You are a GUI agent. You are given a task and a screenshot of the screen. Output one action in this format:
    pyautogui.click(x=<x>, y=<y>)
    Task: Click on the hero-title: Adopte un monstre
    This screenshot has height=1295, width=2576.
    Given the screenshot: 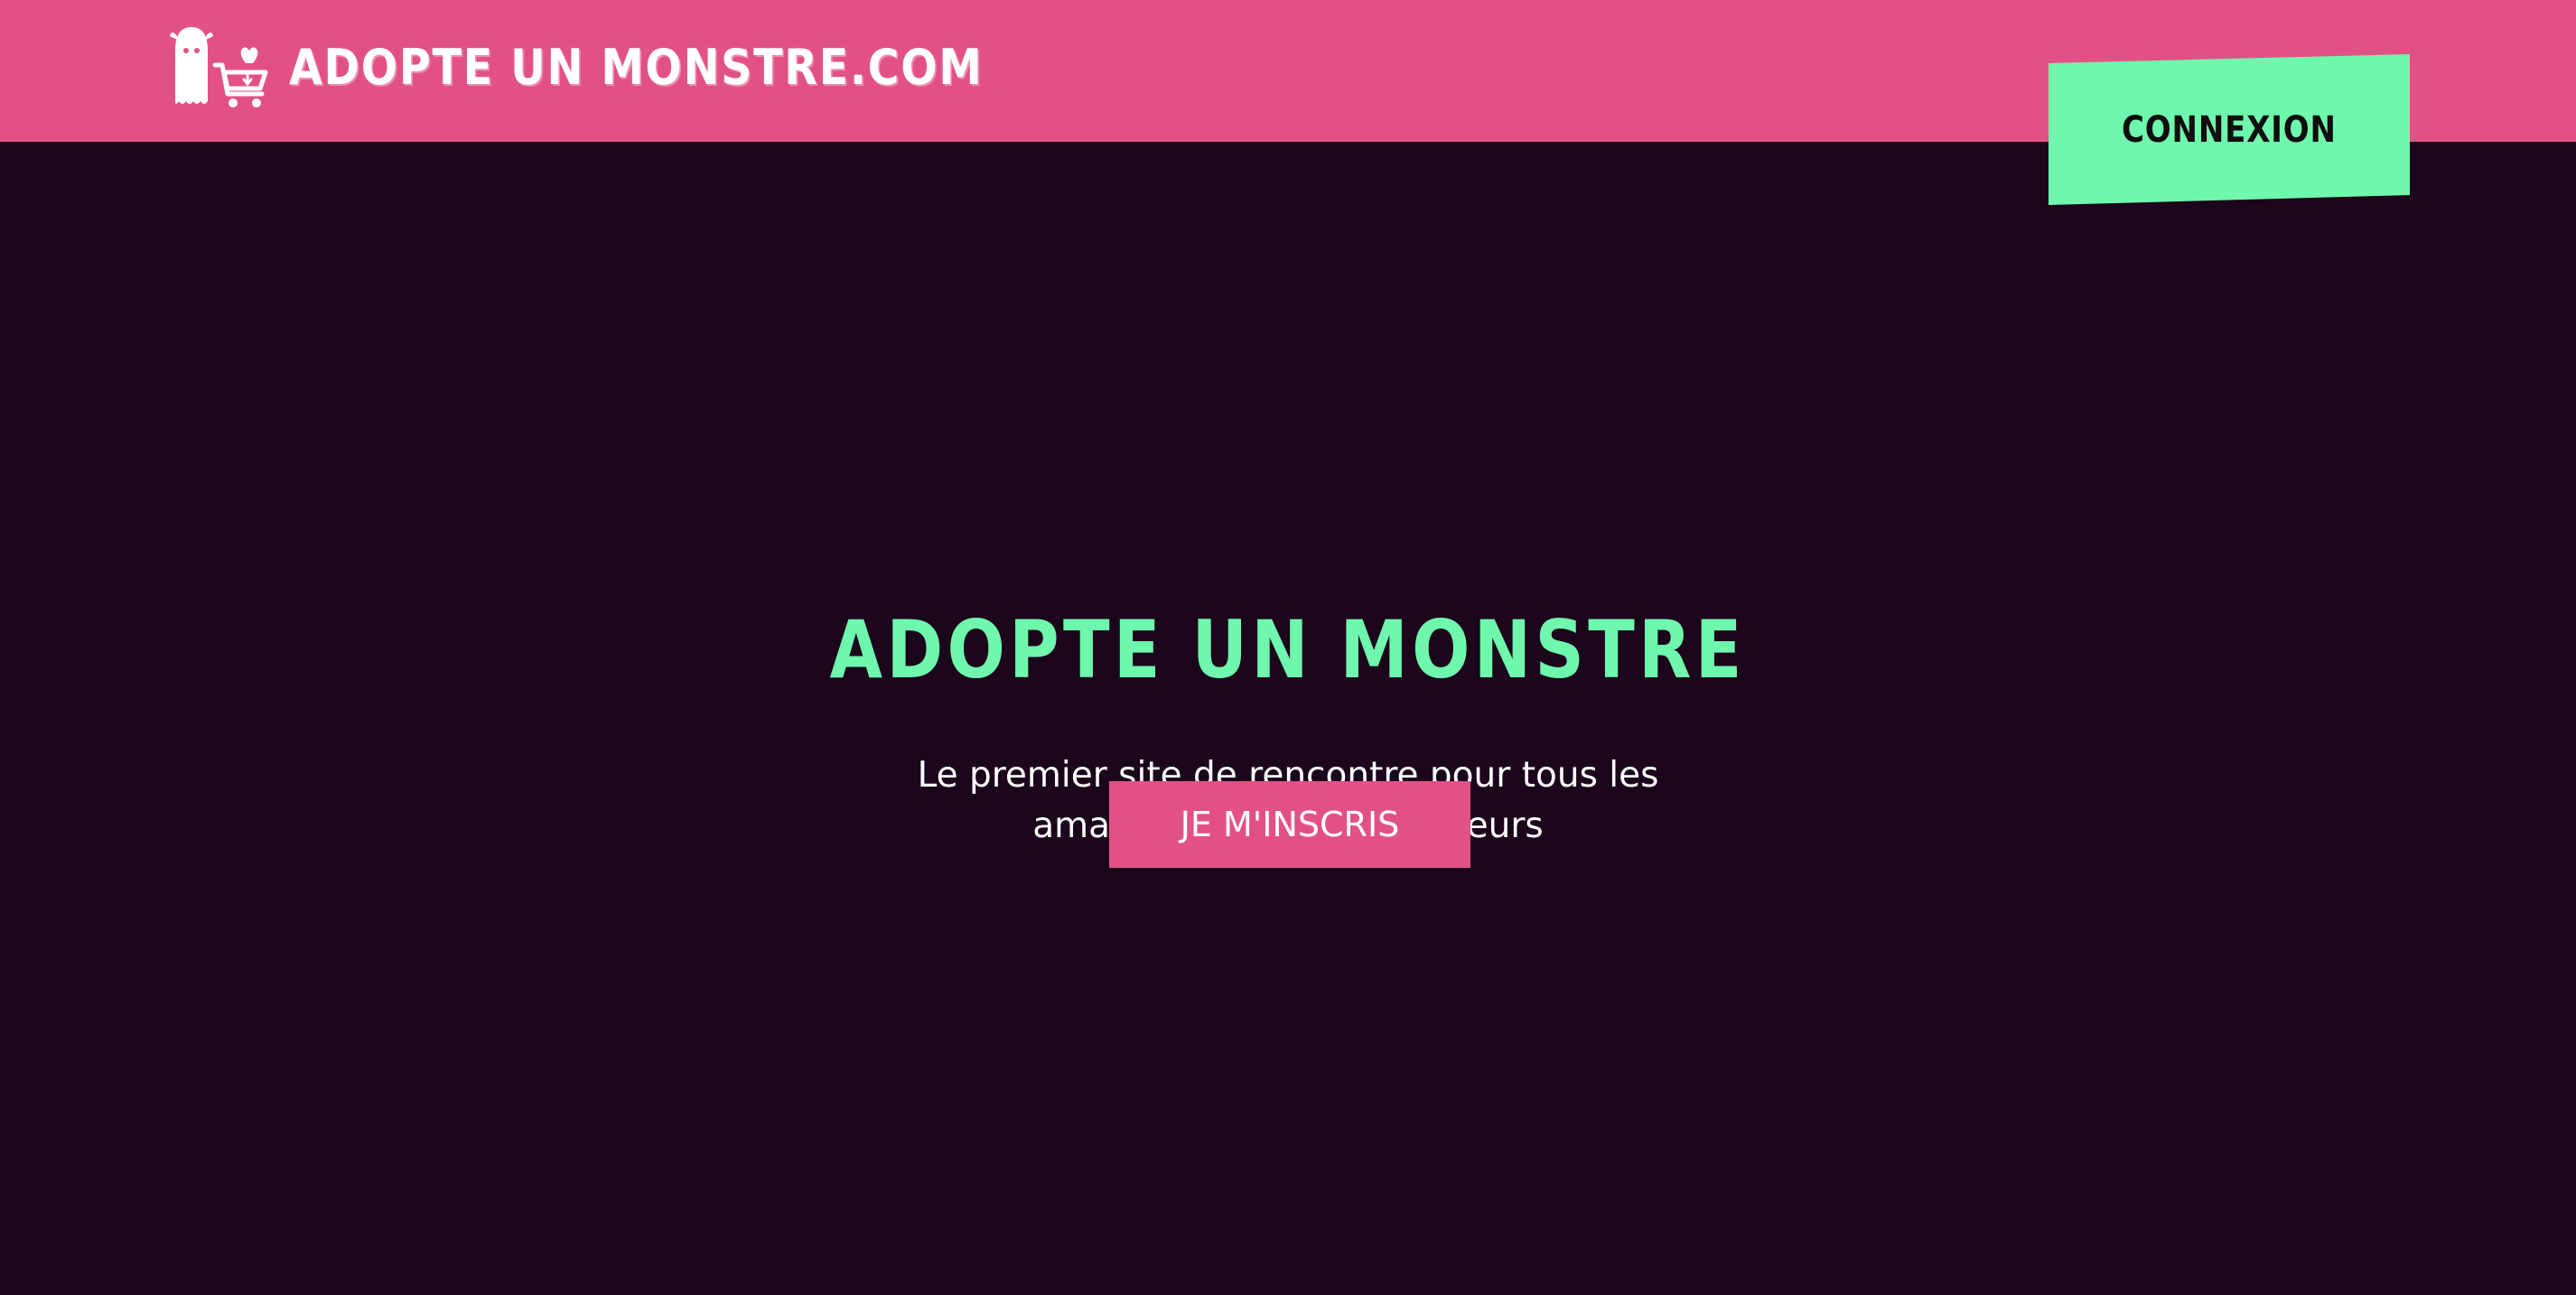 What is the action you would take?
    pyautogui.click(x=1288, y=650)
    